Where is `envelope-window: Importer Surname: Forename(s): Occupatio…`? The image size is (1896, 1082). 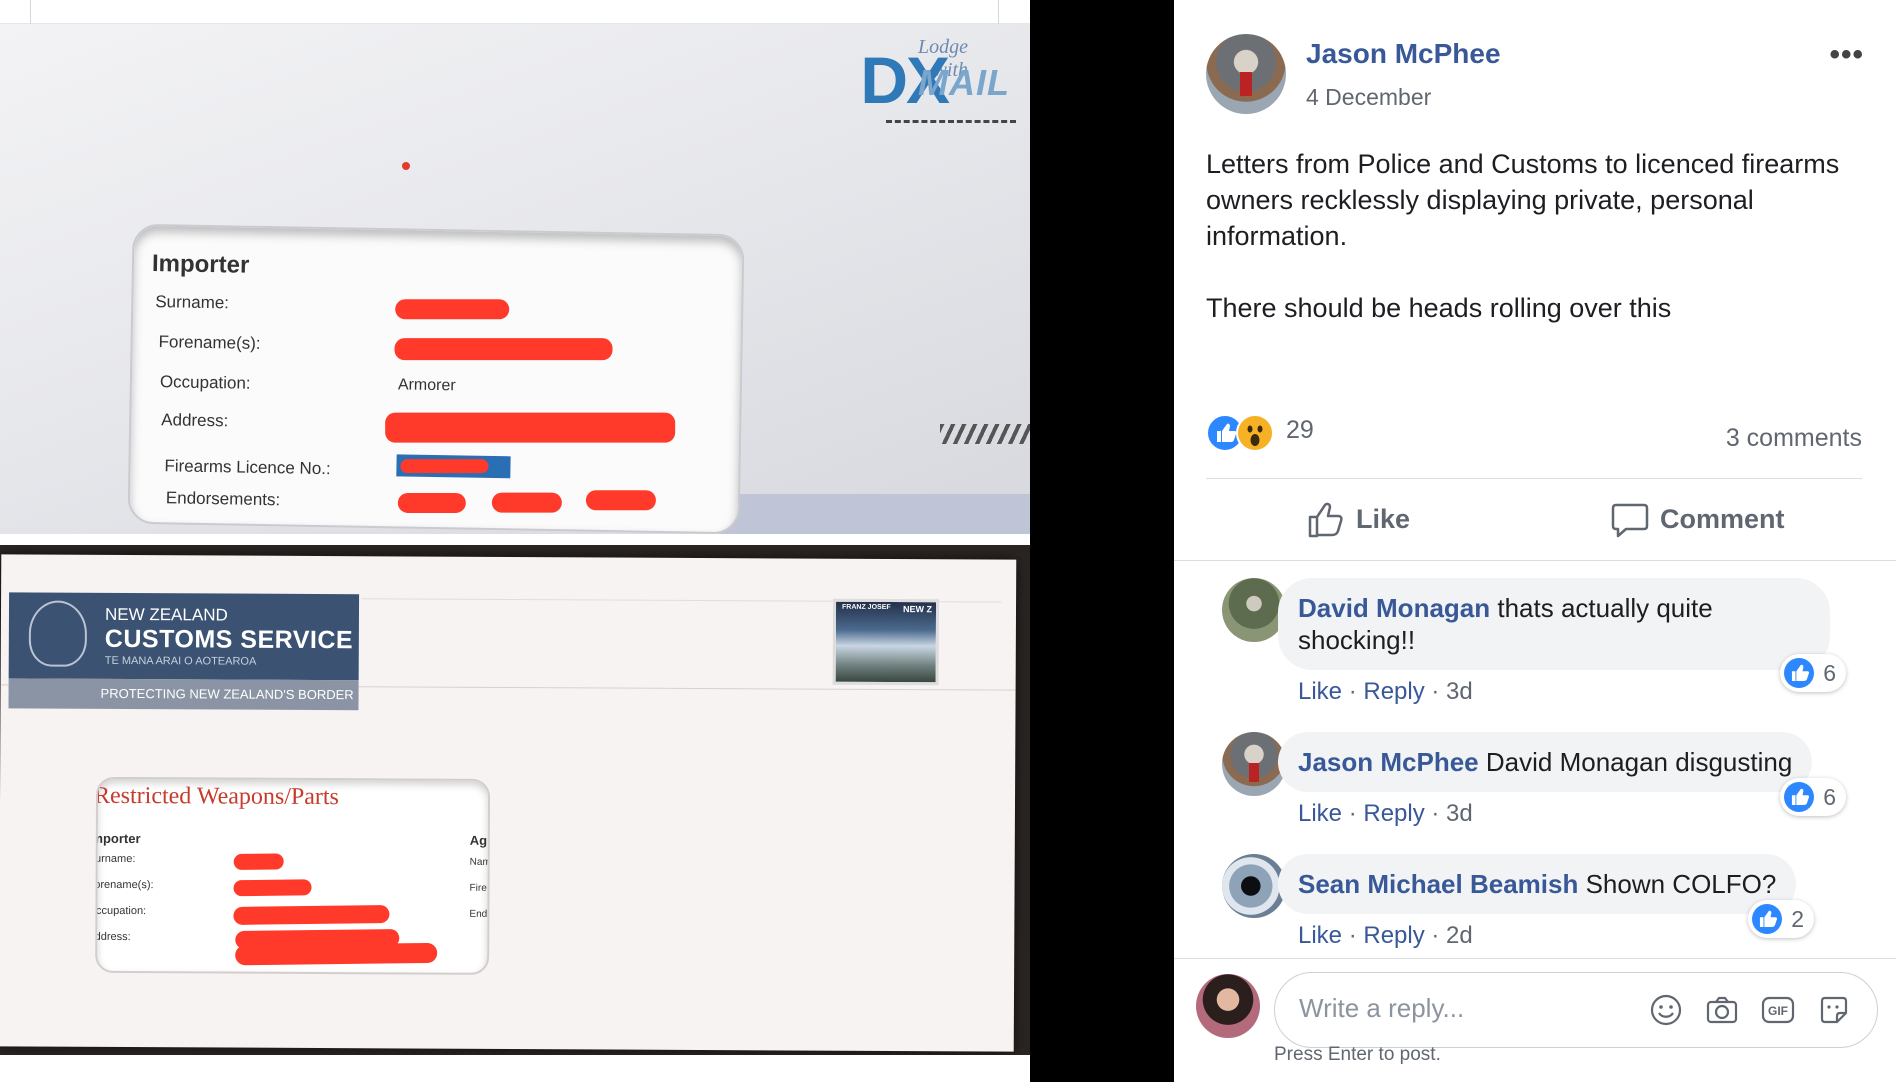
envelope-window: Importer Surname: Forename(s): Occupatio… is located at coordinates (436, 378).